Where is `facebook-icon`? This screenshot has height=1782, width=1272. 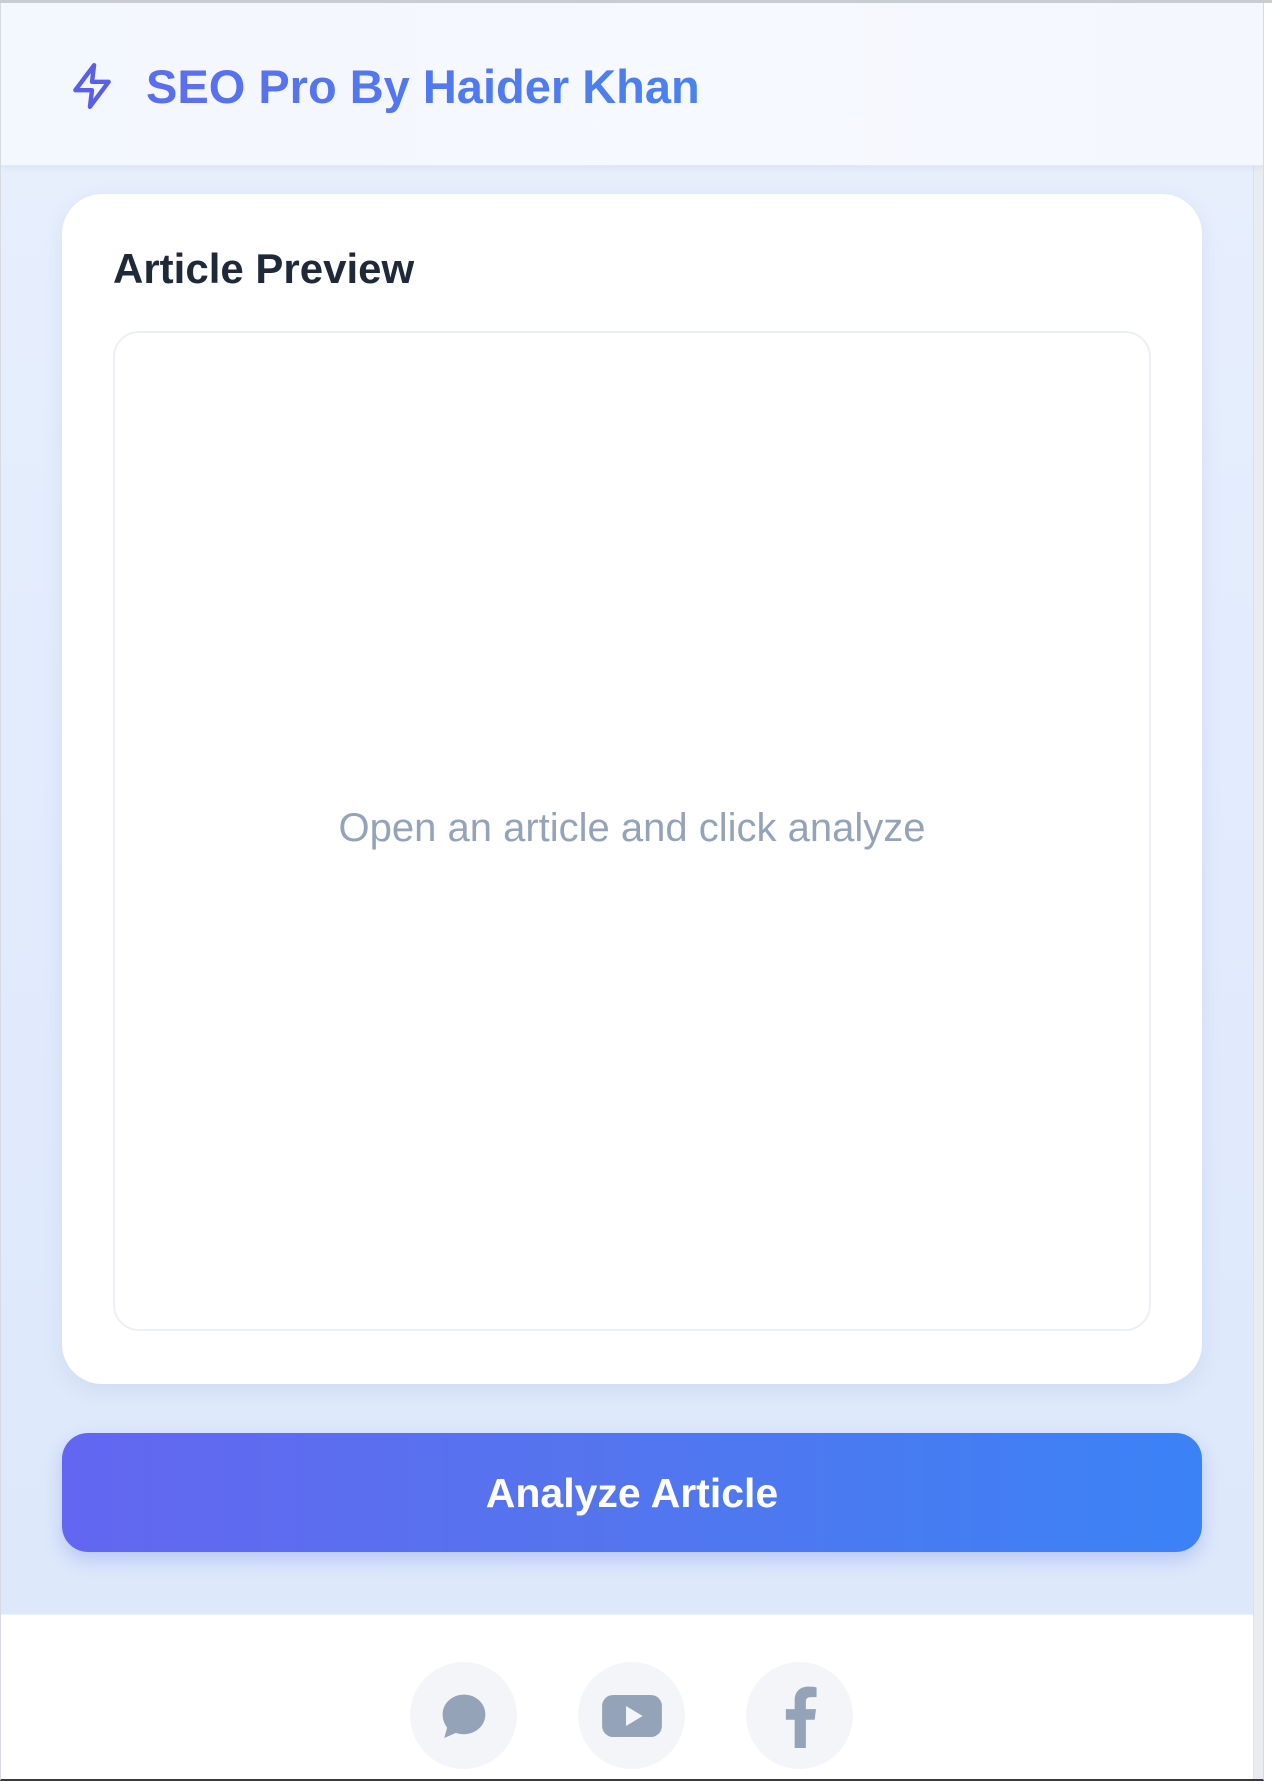 facebook-icon is located at coordinates (801, 1717).